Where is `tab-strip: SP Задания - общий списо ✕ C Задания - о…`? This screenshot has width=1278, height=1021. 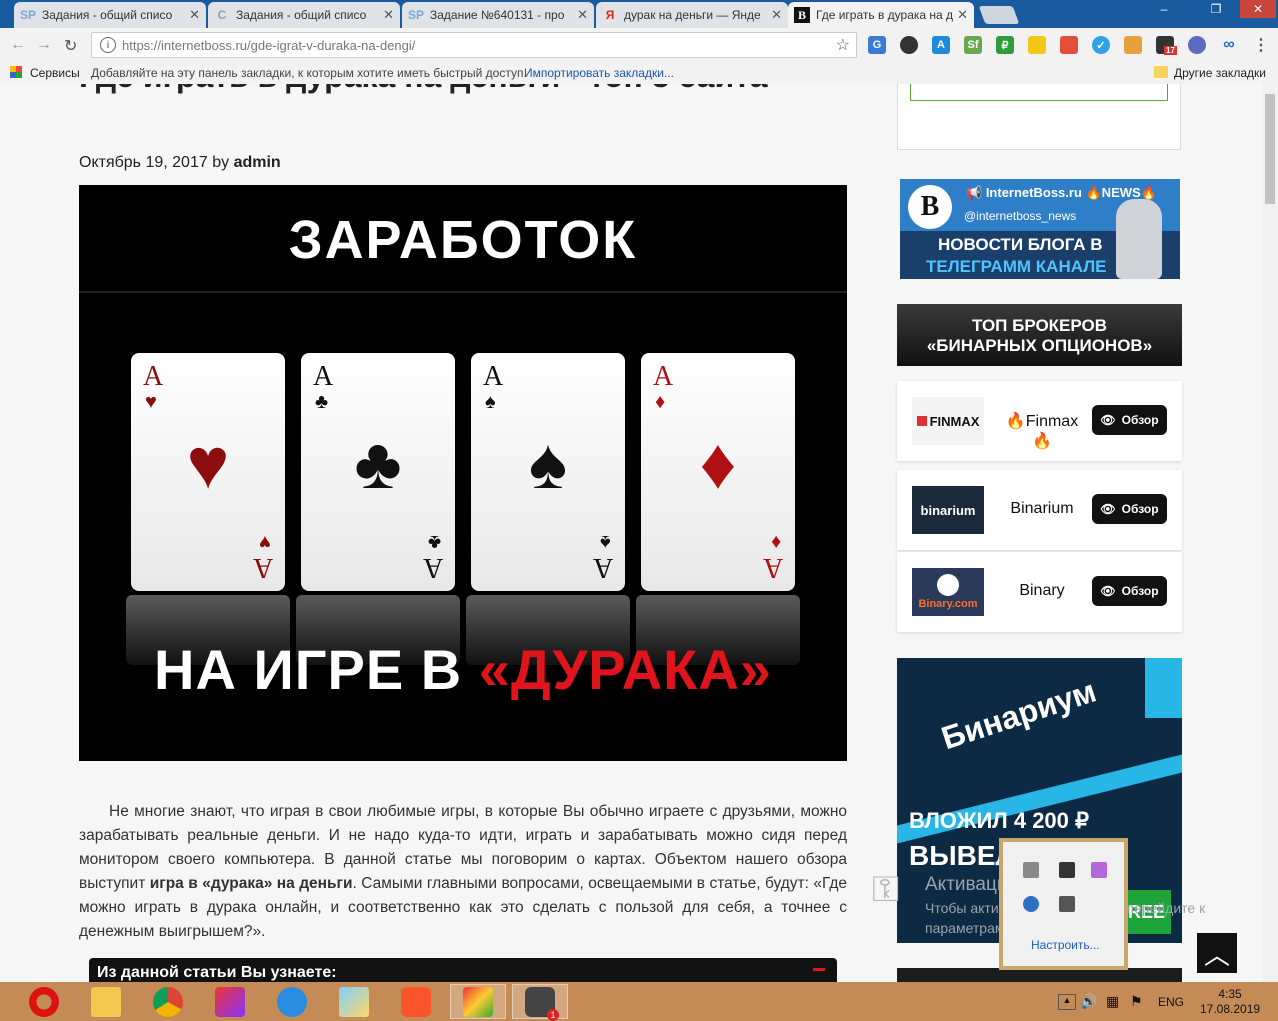
tab-strip: SP Задания - общий списо ✕ C Задания - о… is located at coordinates (639, 14).